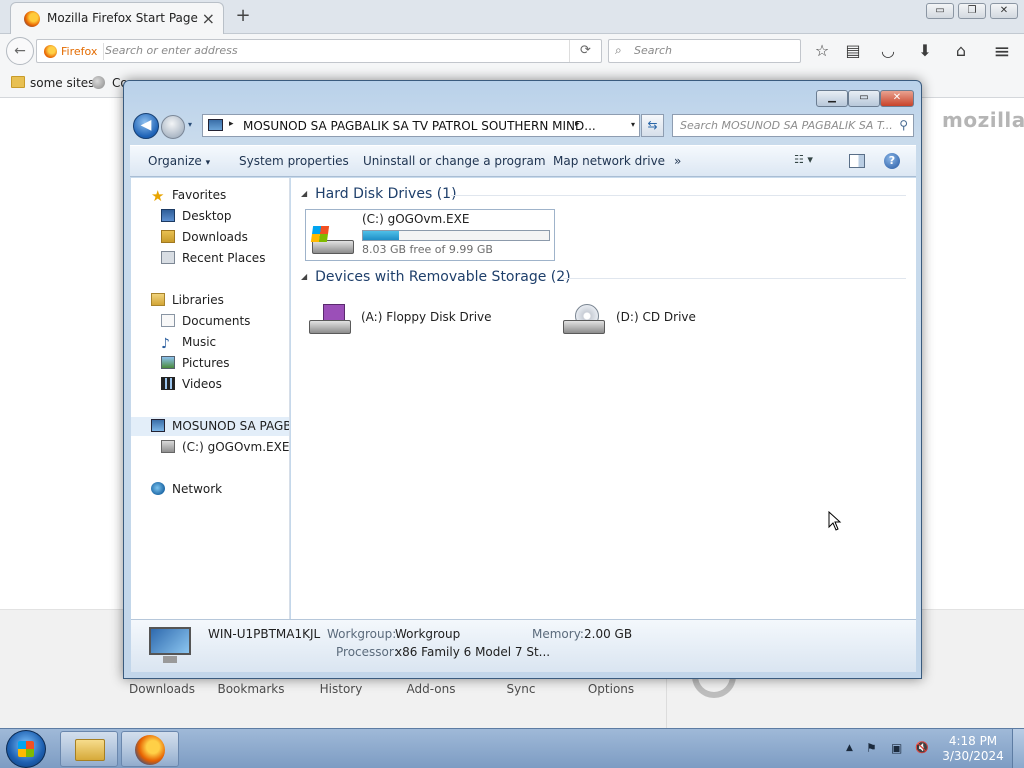 Image resolution: width=1024 pixels, height=768 pixels. Describe the element at coordinates (793, 125) in the screenshot. I see `search-input: Search MOSUNOD SA PAGBALIK SA T... ⚲` at that location.